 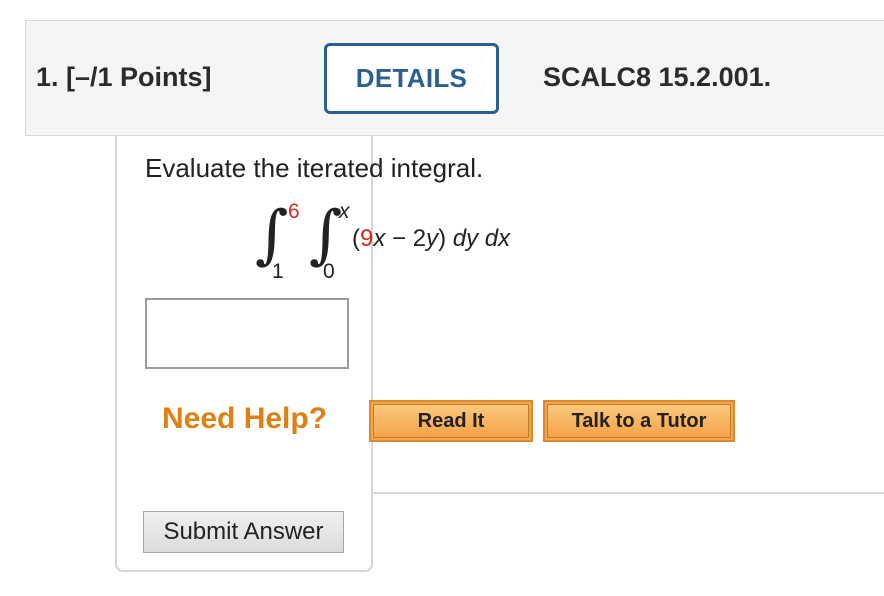 I want to click on integrand-open-paren: (, so click(x=356, y=238).